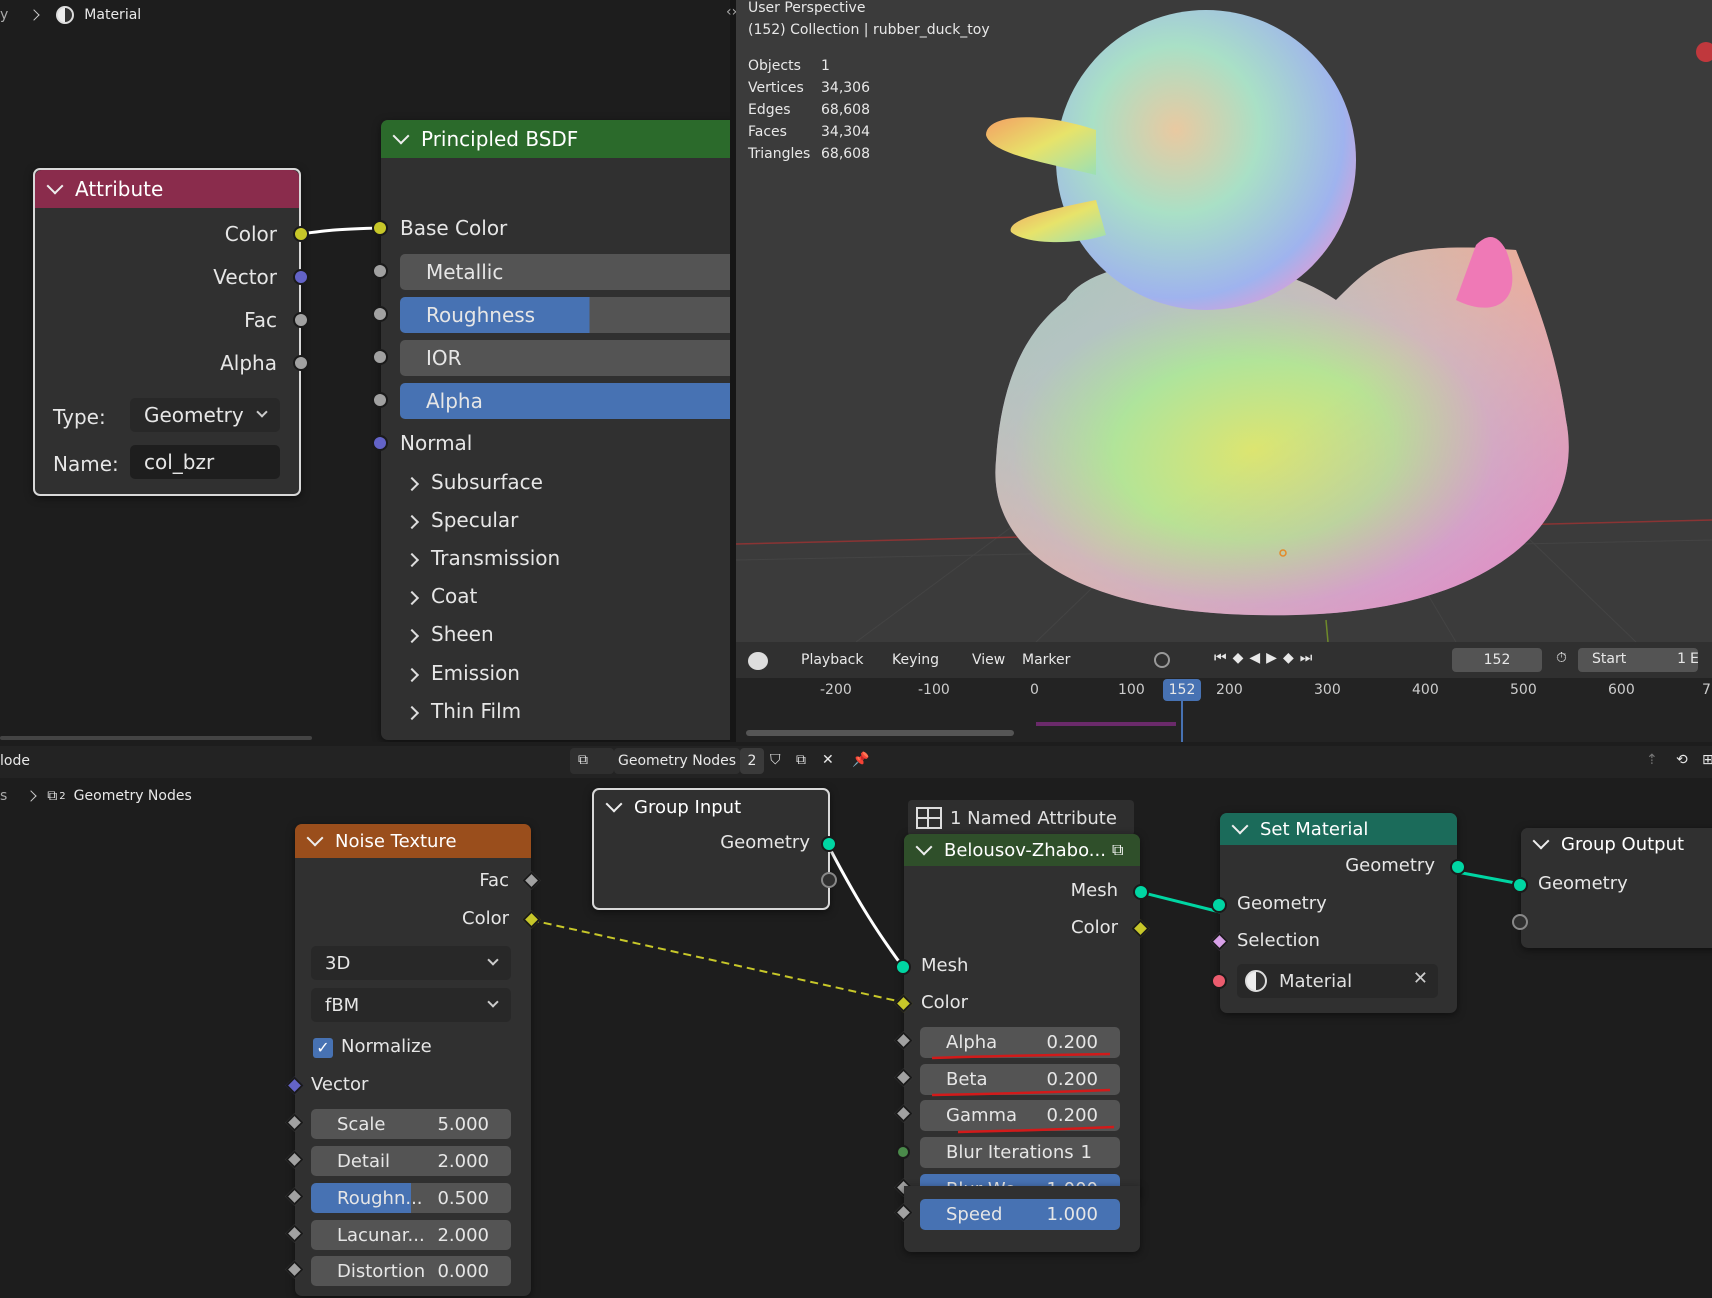  Describe the element at coordinates (411, 1235) in the screenshot. I see `lacunarity-field: Lacunar... 2.000` at that location.